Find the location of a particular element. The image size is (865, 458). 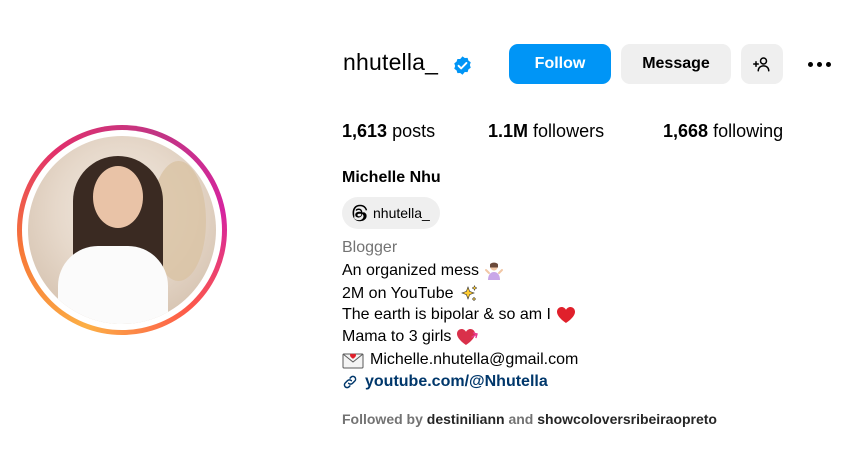

posts-stat: 1,613 posts is located at coordinates (388, 131).